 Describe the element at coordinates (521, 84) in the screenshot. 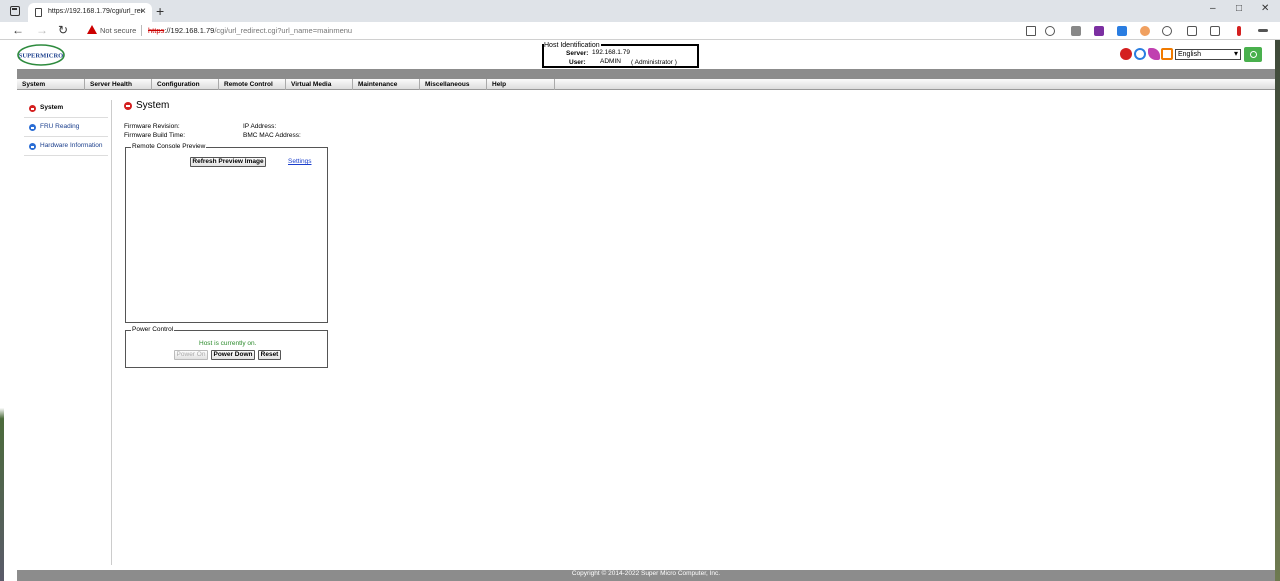

I see `menu-help: Help` at that location.